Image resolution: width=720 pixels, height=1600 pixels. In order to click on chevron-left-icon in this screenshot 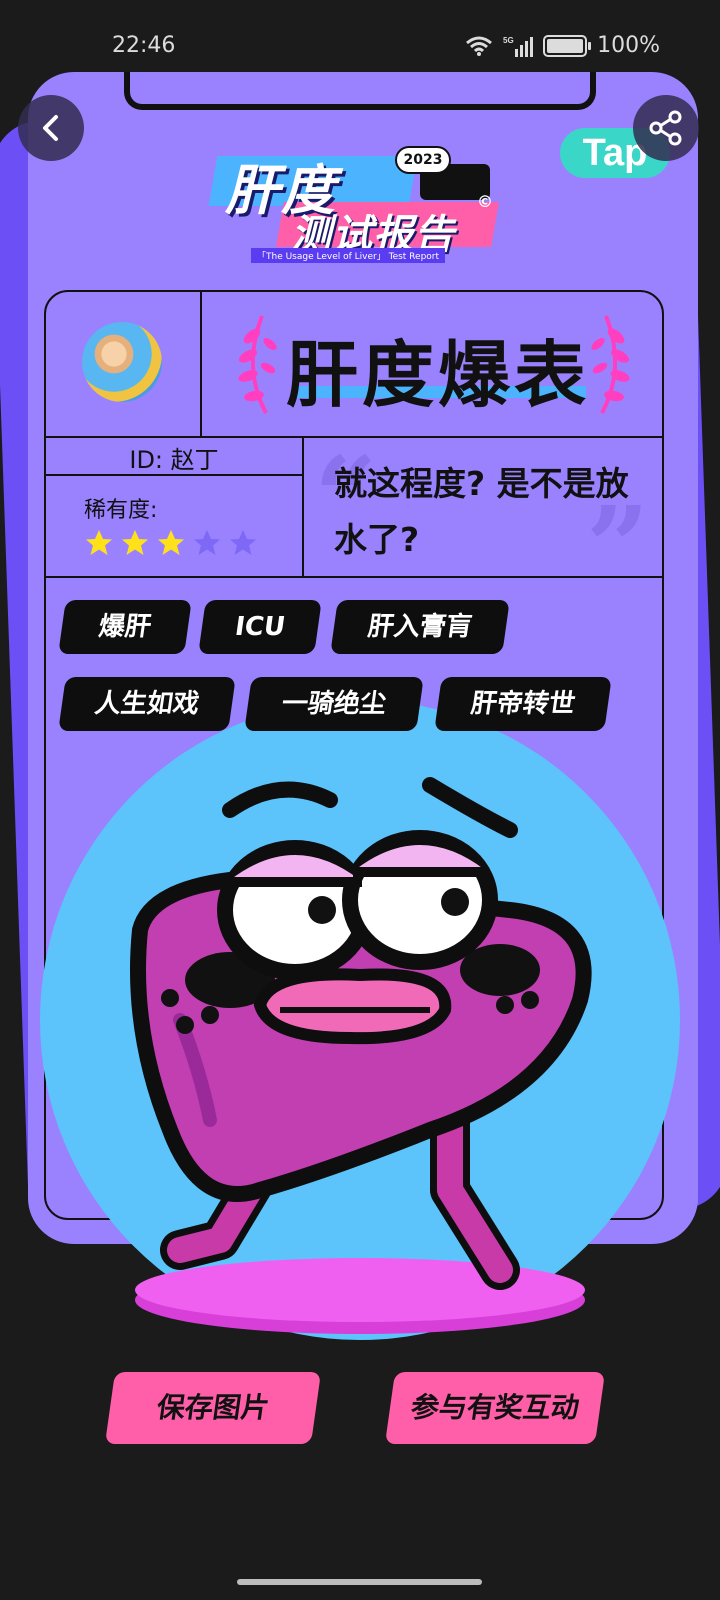, I will do `click(50, 128)`.